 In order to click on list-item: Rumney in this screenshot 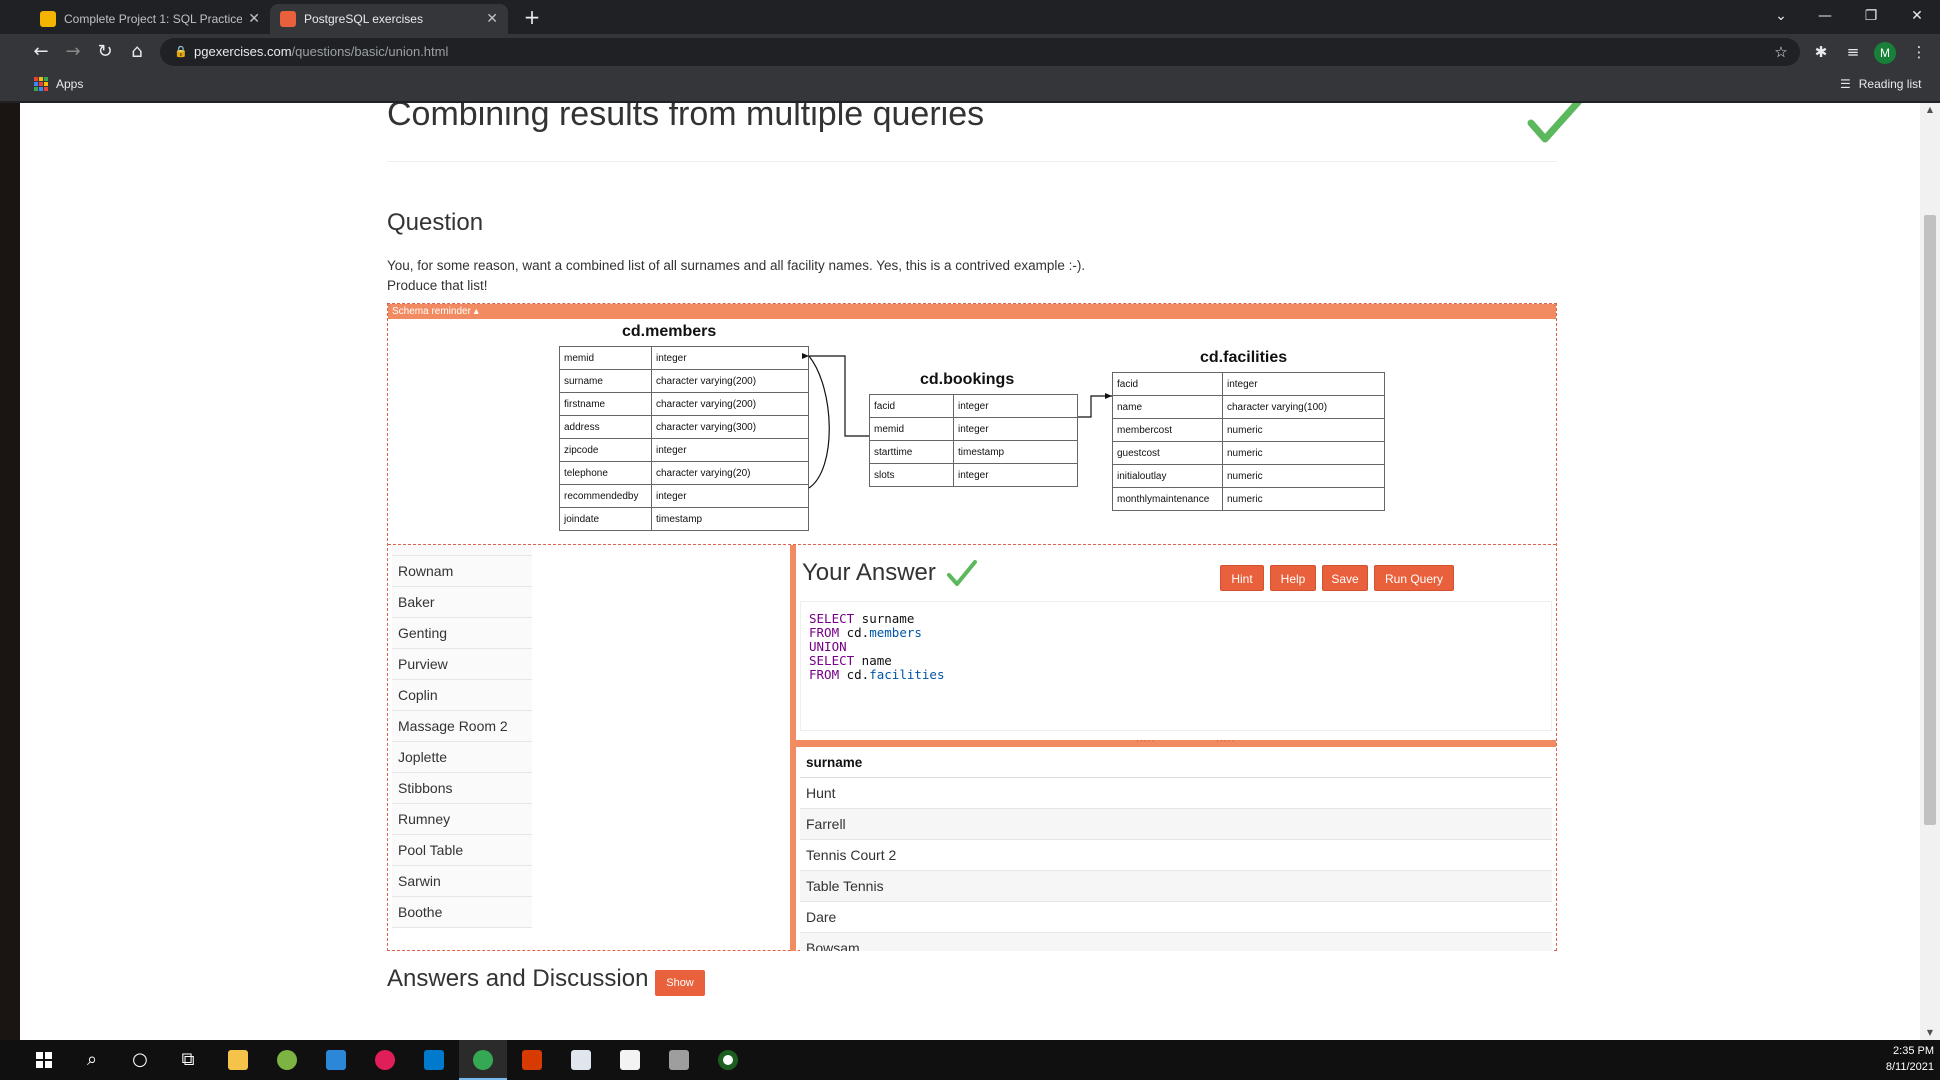, I will do `click(462, 819)`.